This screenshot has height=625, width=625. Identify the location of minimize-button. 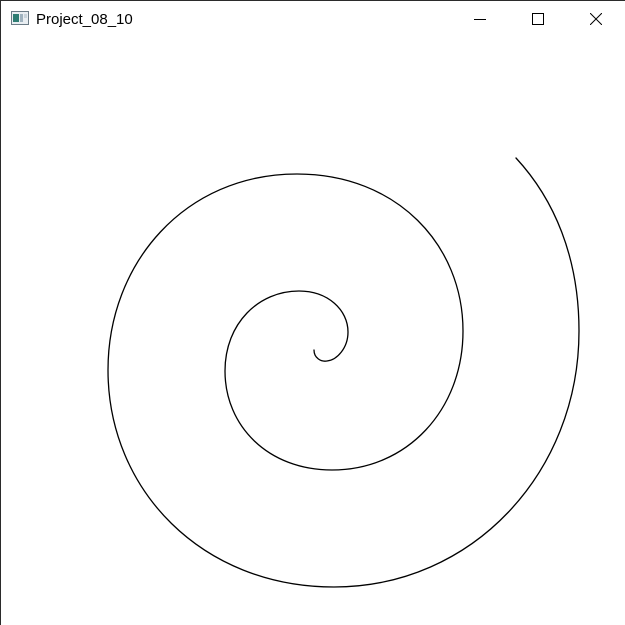
(480, 19).